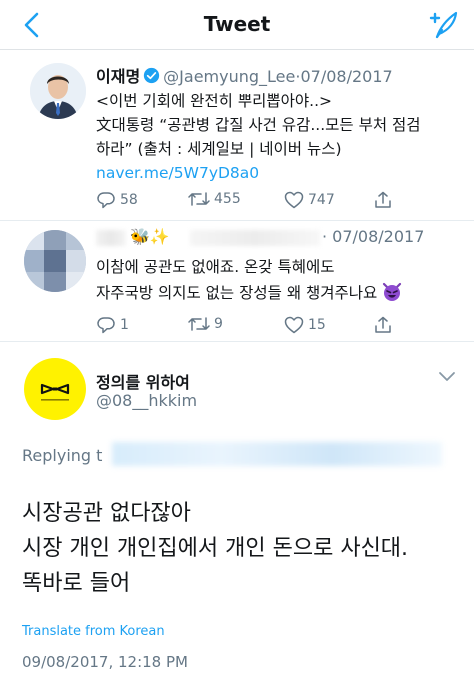  What do you see at coordinates (255, 238) in the screenshot?
I see `blurred-user-handle` at bounding box center [255, 238].